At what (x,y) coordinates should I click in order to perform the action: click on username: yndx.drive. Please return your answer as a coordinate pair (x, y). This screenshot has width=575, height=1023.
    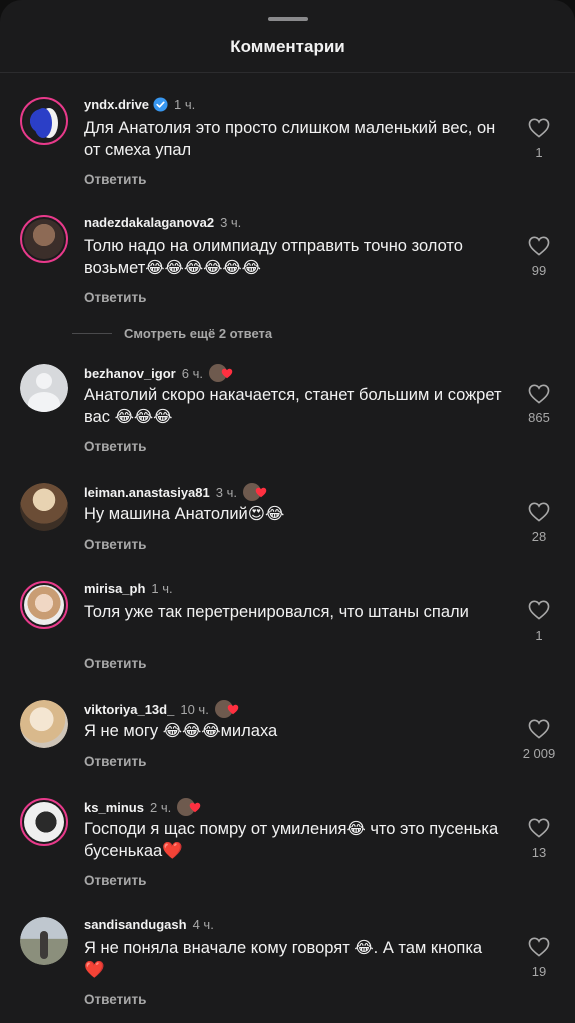
    Looking at the image, I should click on (116, 104).